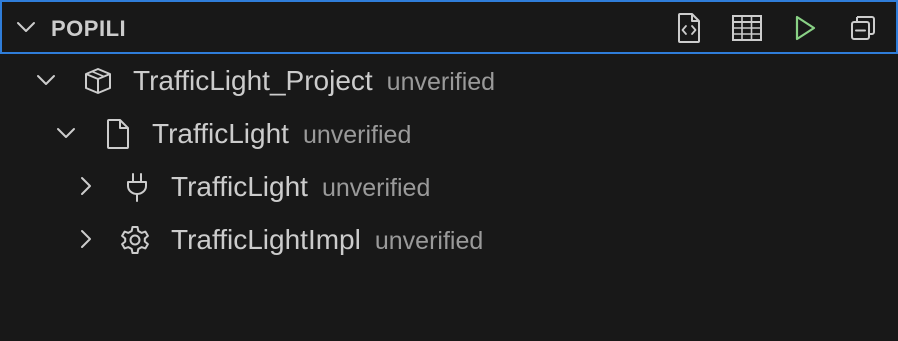 This screenshot has height=341, width=898. I want to click on panel-toolbar, so click(776, 28).